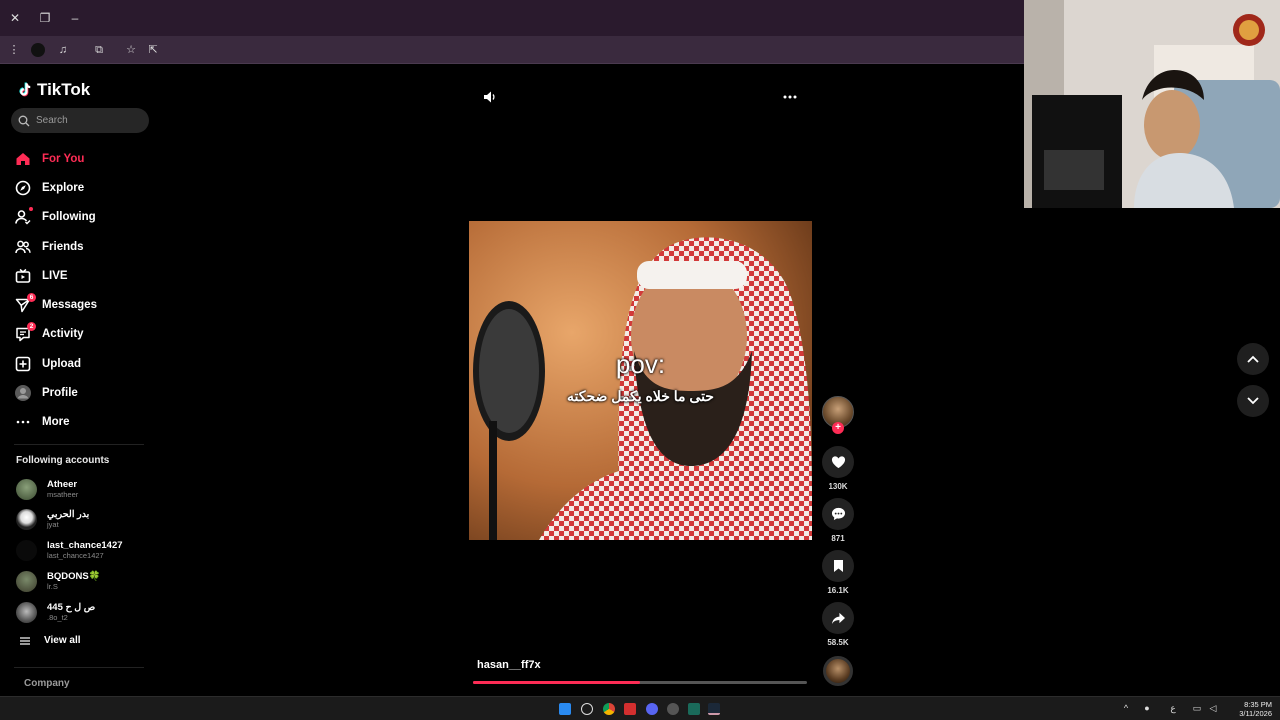 Image resolution: width=1280 pixels, height=720 pixels. I want to click on save-button: 16.1K, so click(838, 572).